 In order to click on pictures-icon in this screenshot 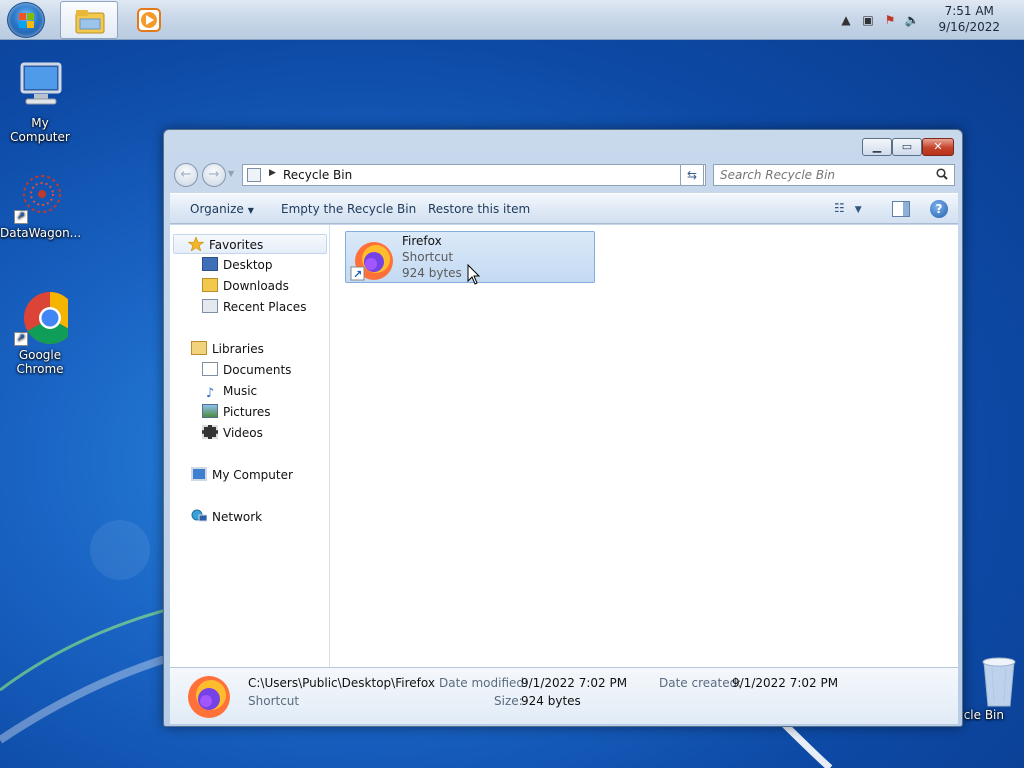, I will do `click(210, 411)`.